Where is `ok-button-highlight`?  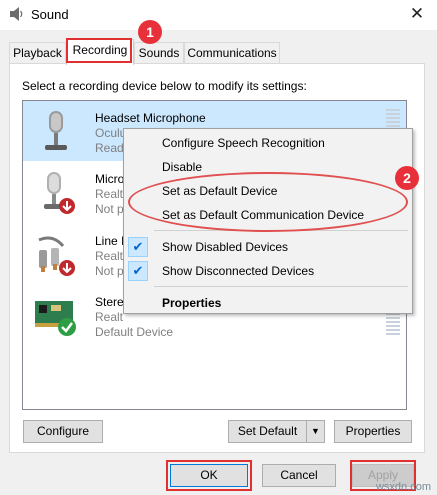
ok-button-highlight is located at coordinates (209, 475).